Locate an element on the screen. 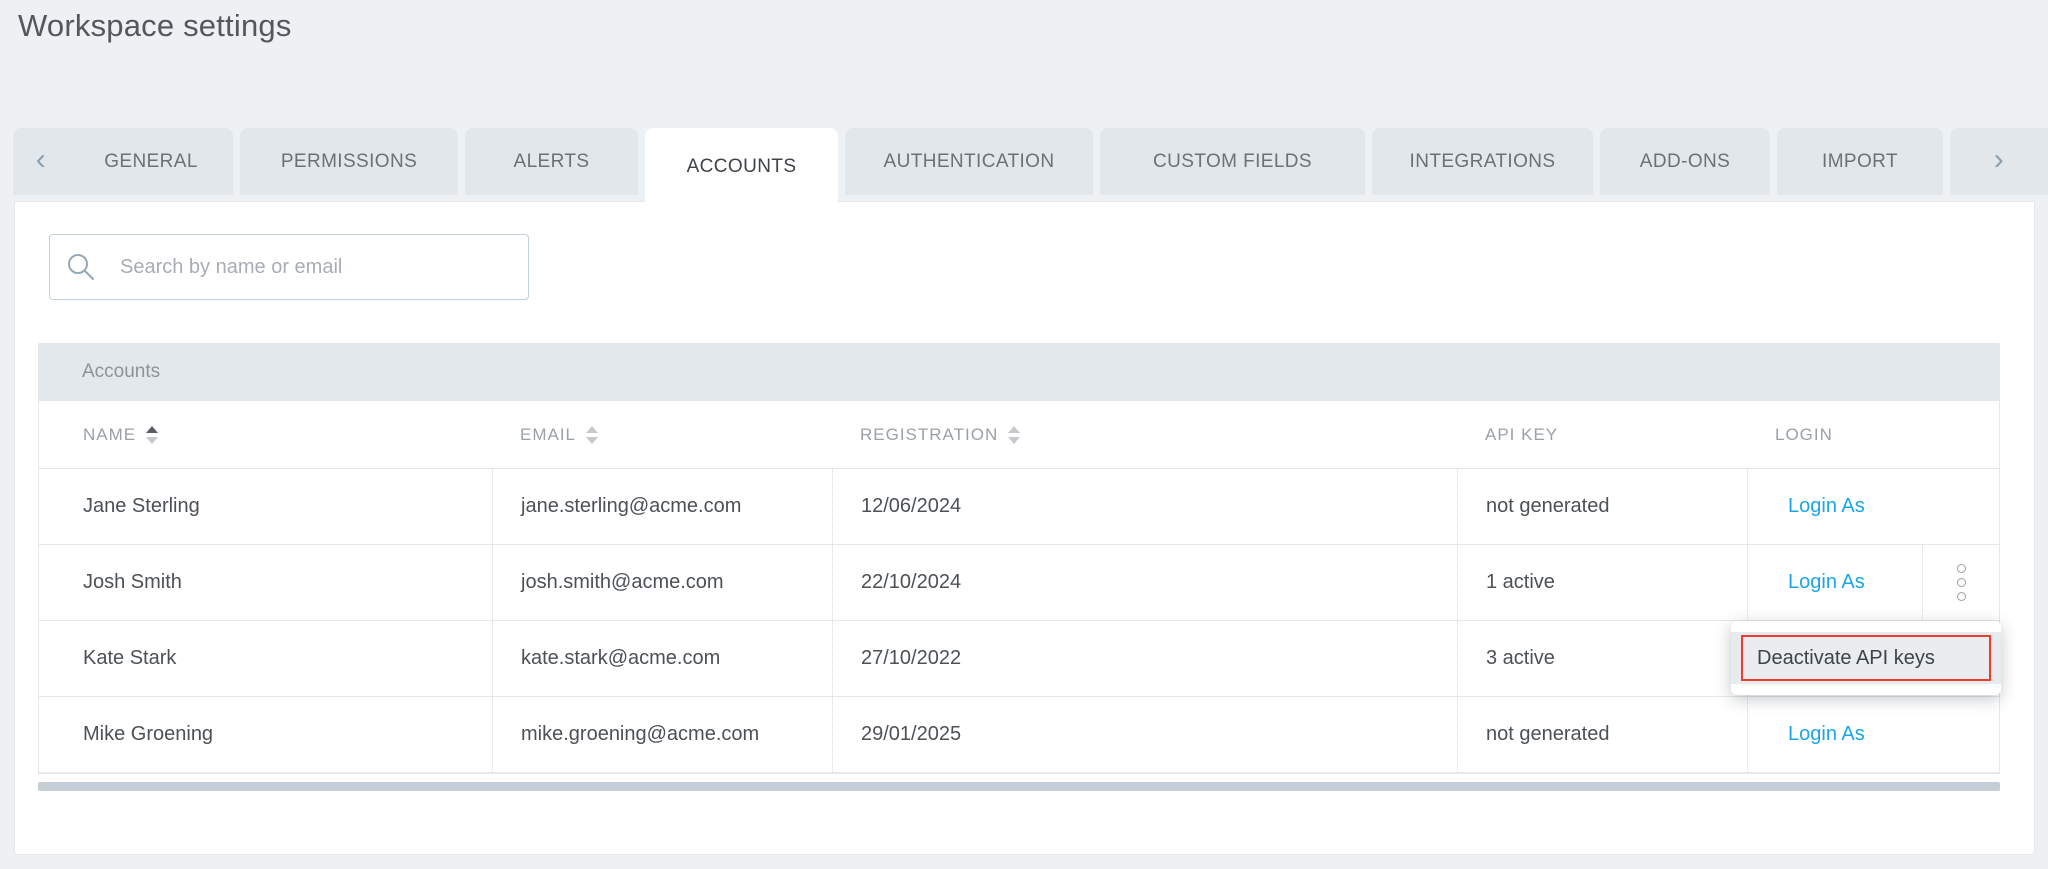 The height and width of the screenshot is (869, 2048). tab-authentication-label: AUTHENTICATION is located at coordinates (969, 161).